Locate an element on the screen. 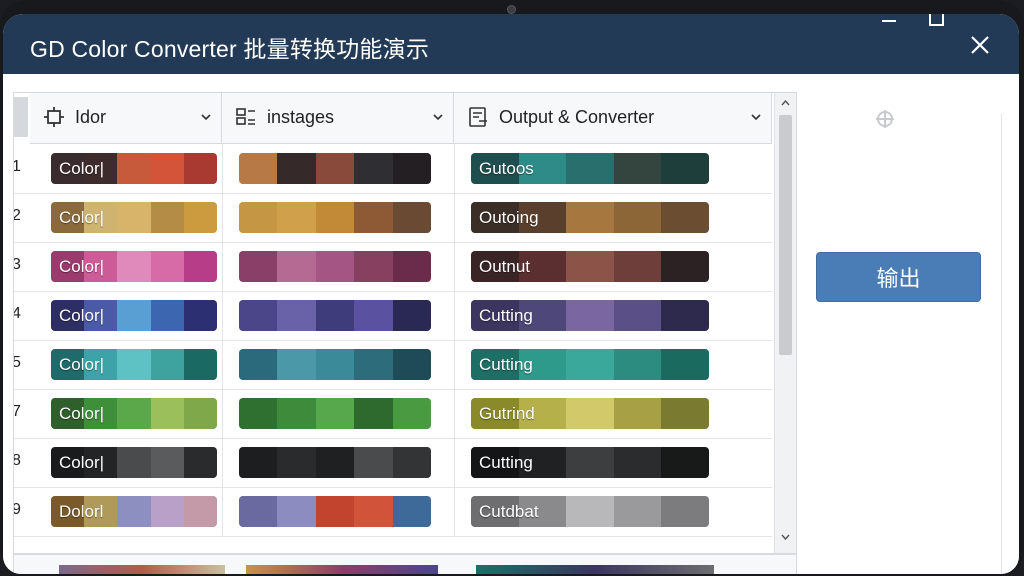 Image resolution: width=1024 pixels, height=576 pixels. table-row: 9 Dolorl Cutdbat is located at coordinates (393, 512).